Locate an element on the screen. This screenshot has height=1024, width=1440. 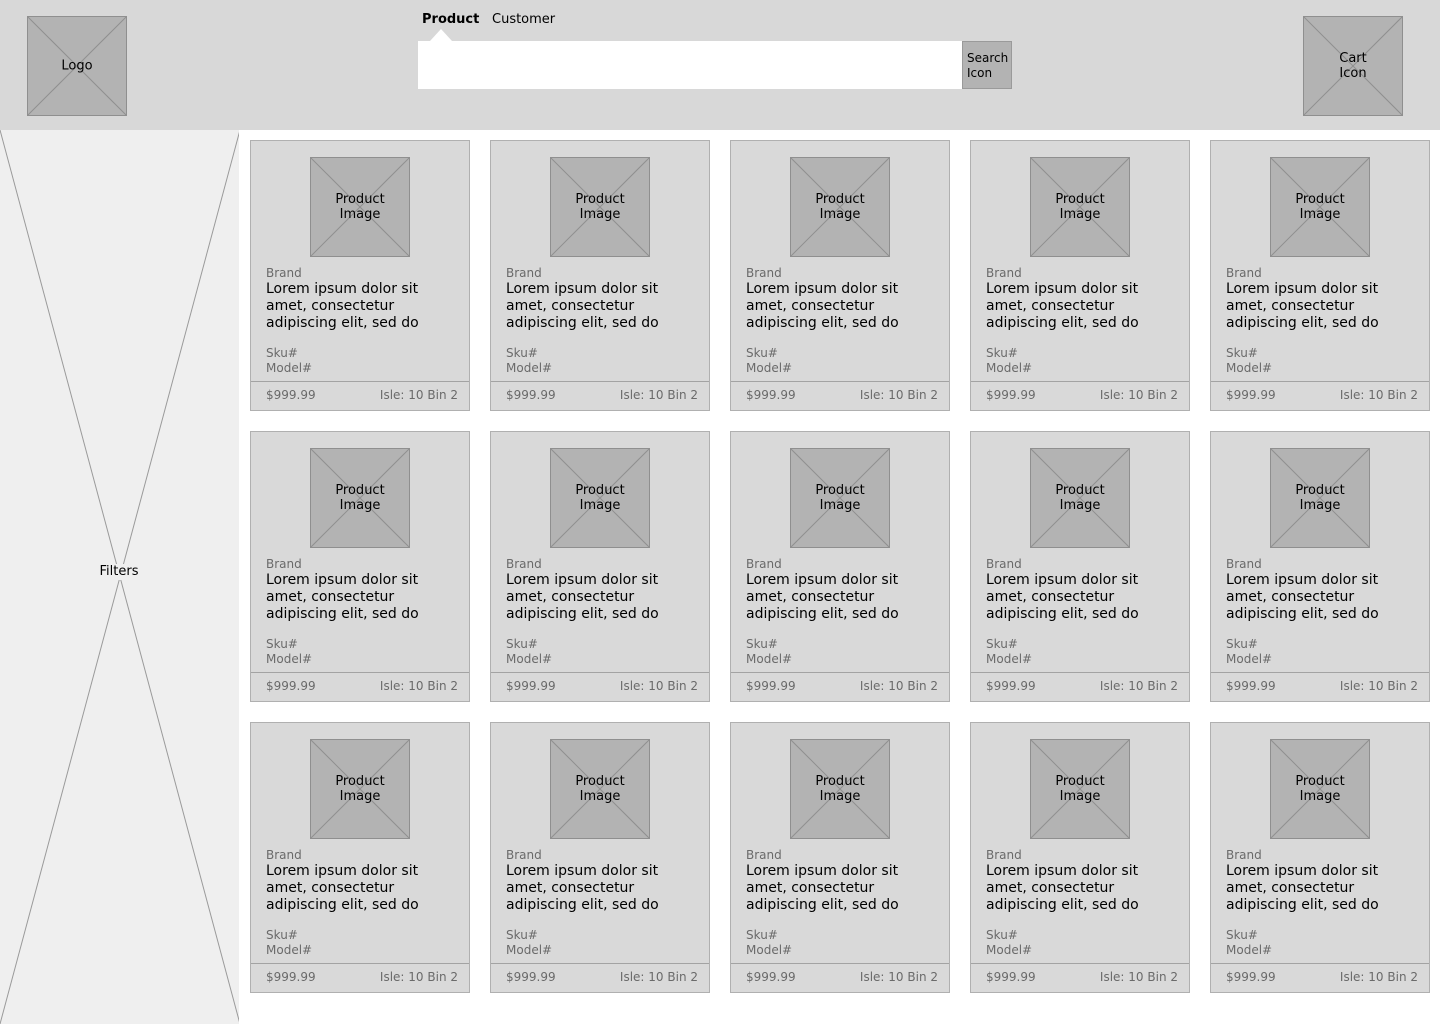
search-button: Search Icon is located at coordinates (987, 65).